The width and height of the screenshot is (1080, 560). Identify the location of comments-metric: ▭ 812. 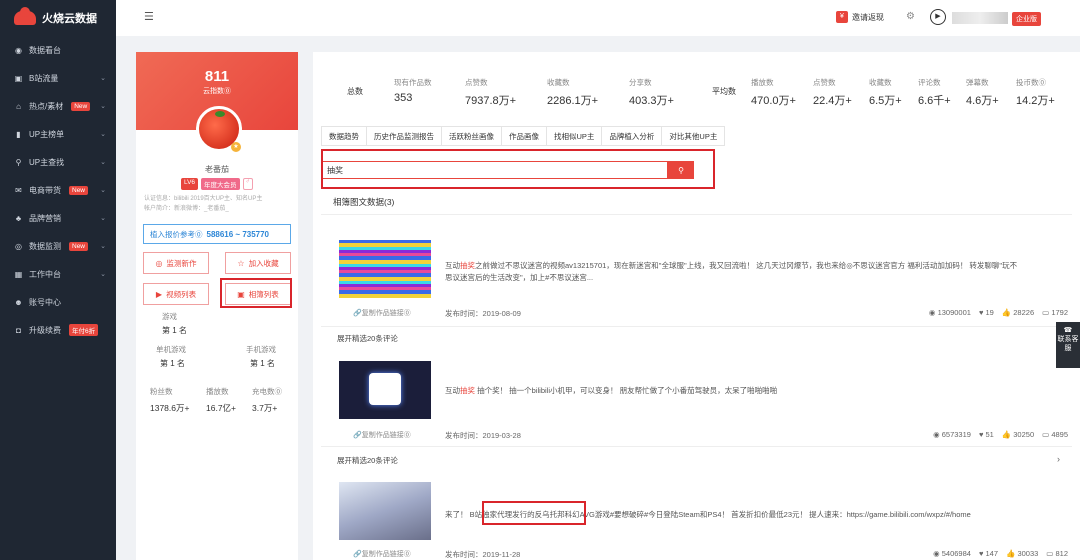
(1057, 553).